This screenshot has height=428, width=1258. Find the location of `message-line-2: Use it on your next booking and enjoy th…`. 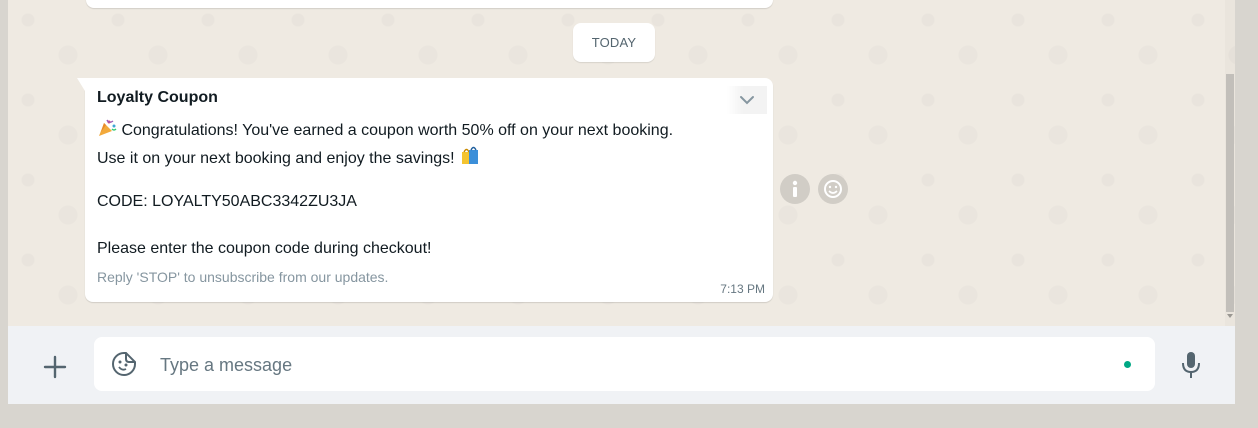

message-line-2: Use it on your next booking and enjoy th… is located at coordinates (289, 156).